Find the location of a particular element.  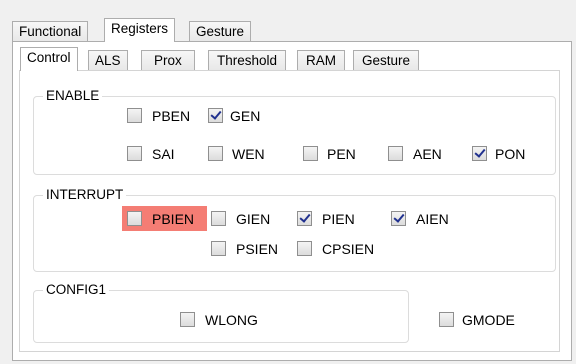

pien-label: PIEN is located at coordinates (338, 219).